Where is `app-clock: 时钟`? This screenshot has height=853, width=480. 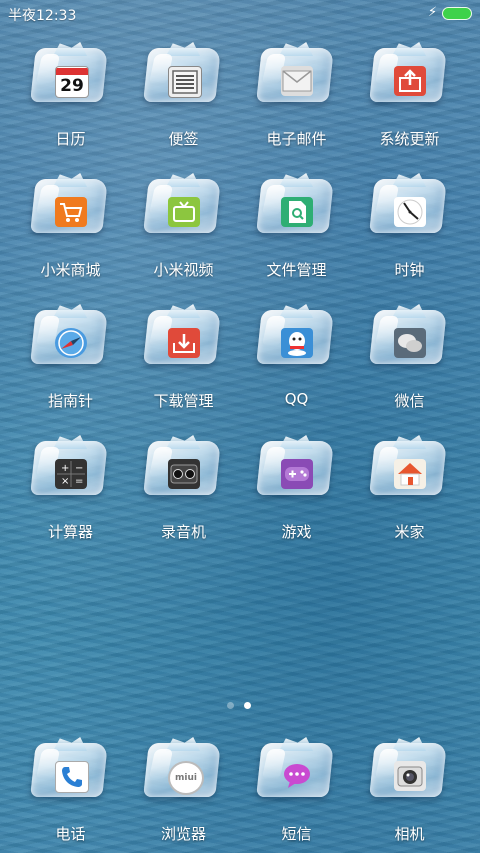
app-clock: 时钟 is located at coordinates (409, 226).